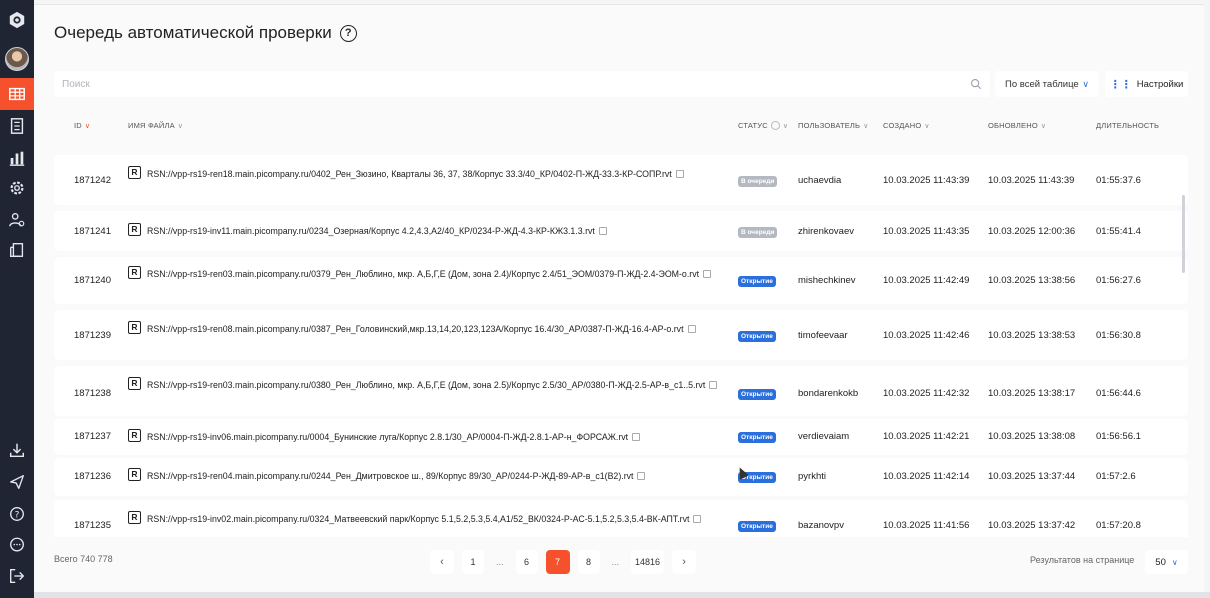 Image resolution: width=1210 pixels, height=598 pixels. Describe the element at coordinates (442, 562) in the screenshot. I see `prev-page-button: ‹` at that location.